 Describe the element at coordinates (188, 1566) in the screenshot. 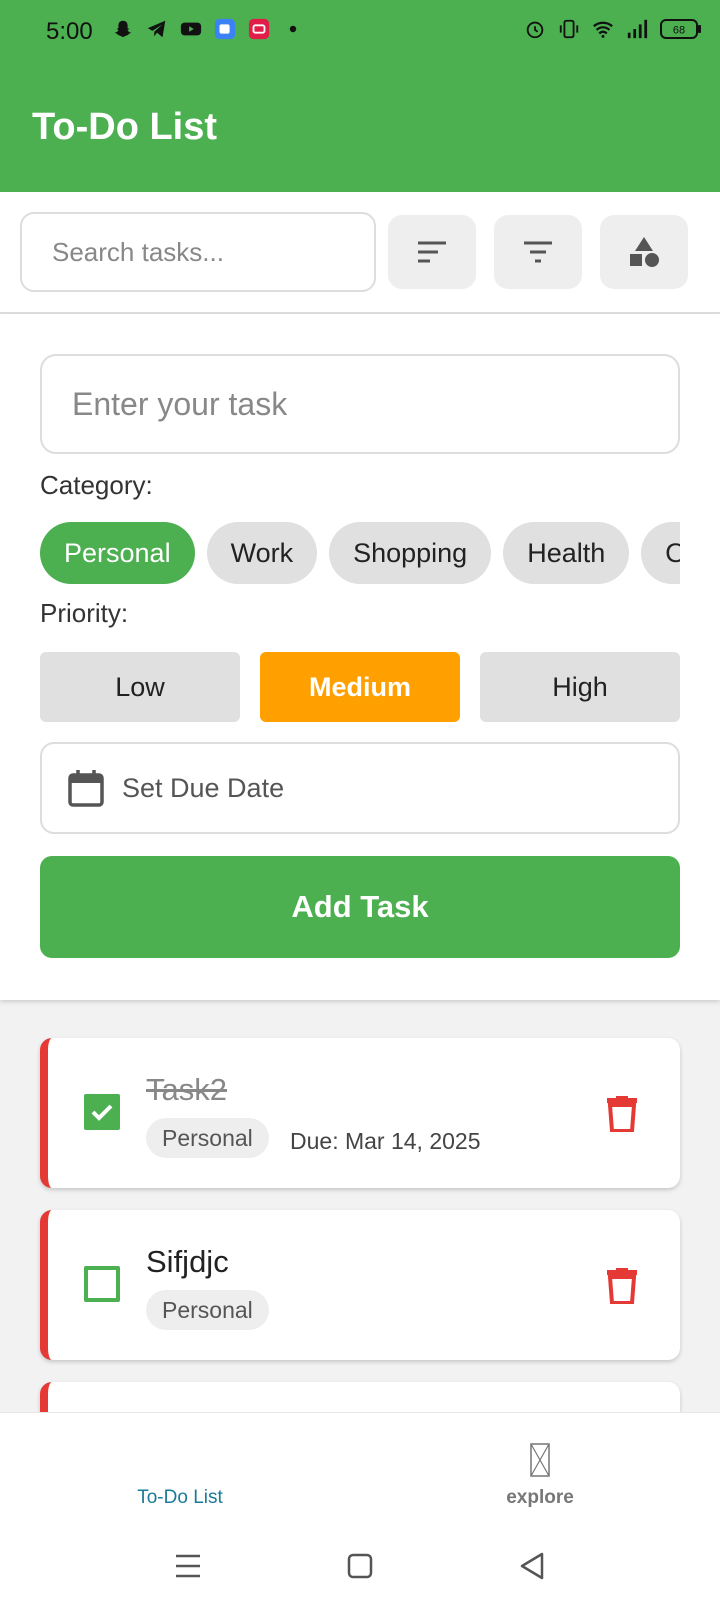

I see `menu-icon` at that location.